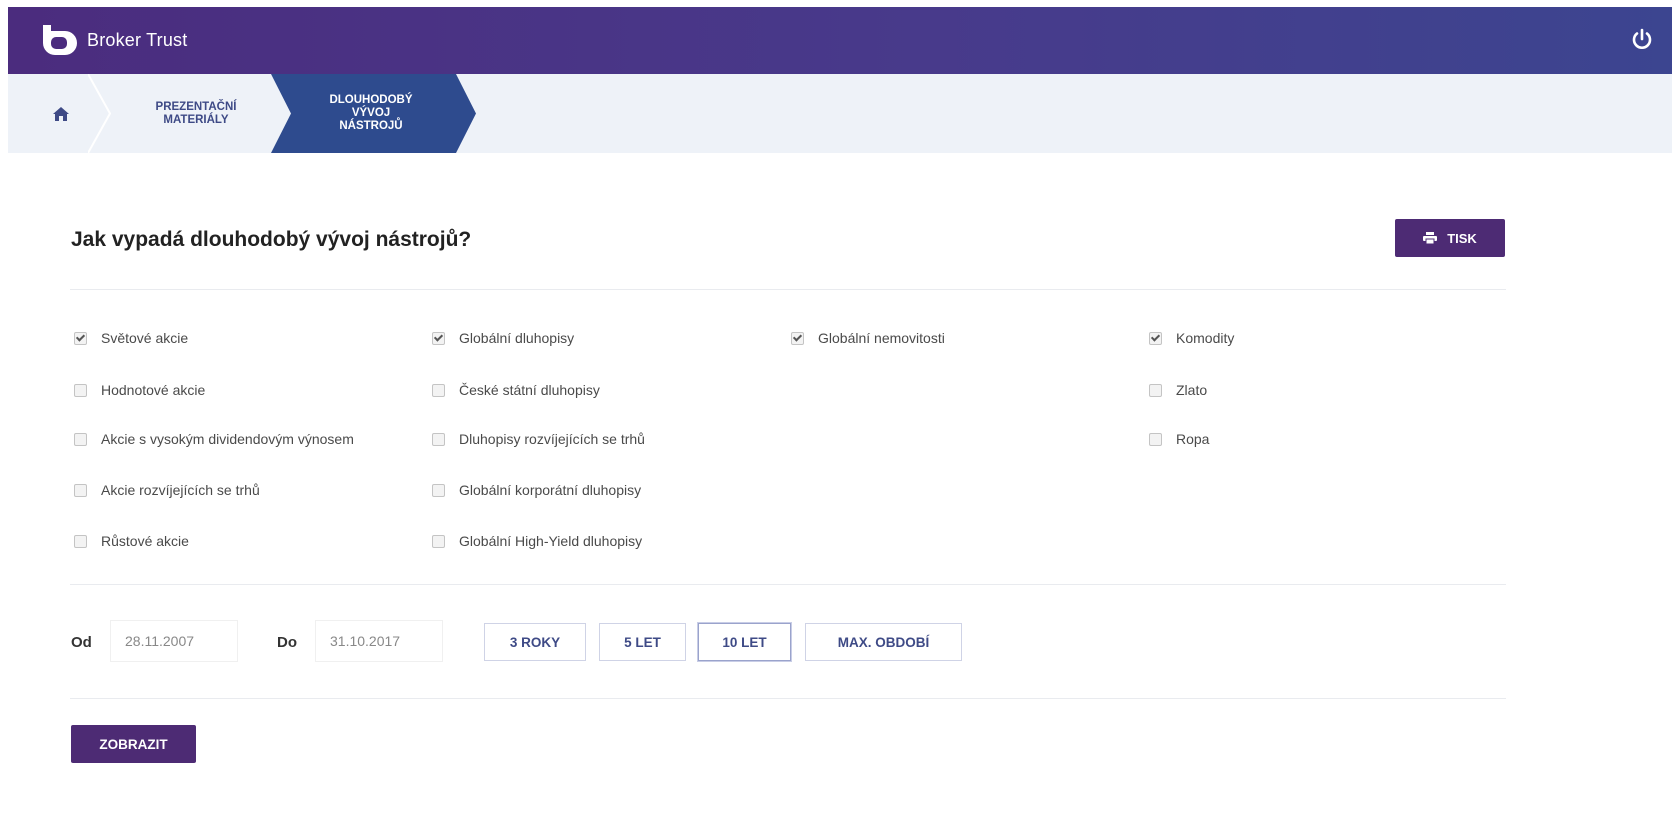  What do you see at coordinates (883, 642) in the screenshot?
I see `range-max-period-button: MAX. OBDOBÍ` at bounding box center [883, 642].